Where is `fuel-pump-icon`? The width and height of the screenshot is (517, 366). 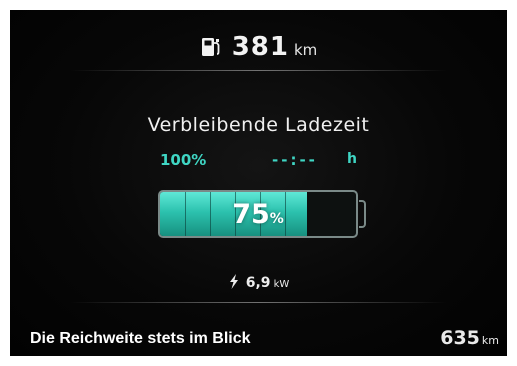
fuel-pump-icon is located at coordinates (210, 47).